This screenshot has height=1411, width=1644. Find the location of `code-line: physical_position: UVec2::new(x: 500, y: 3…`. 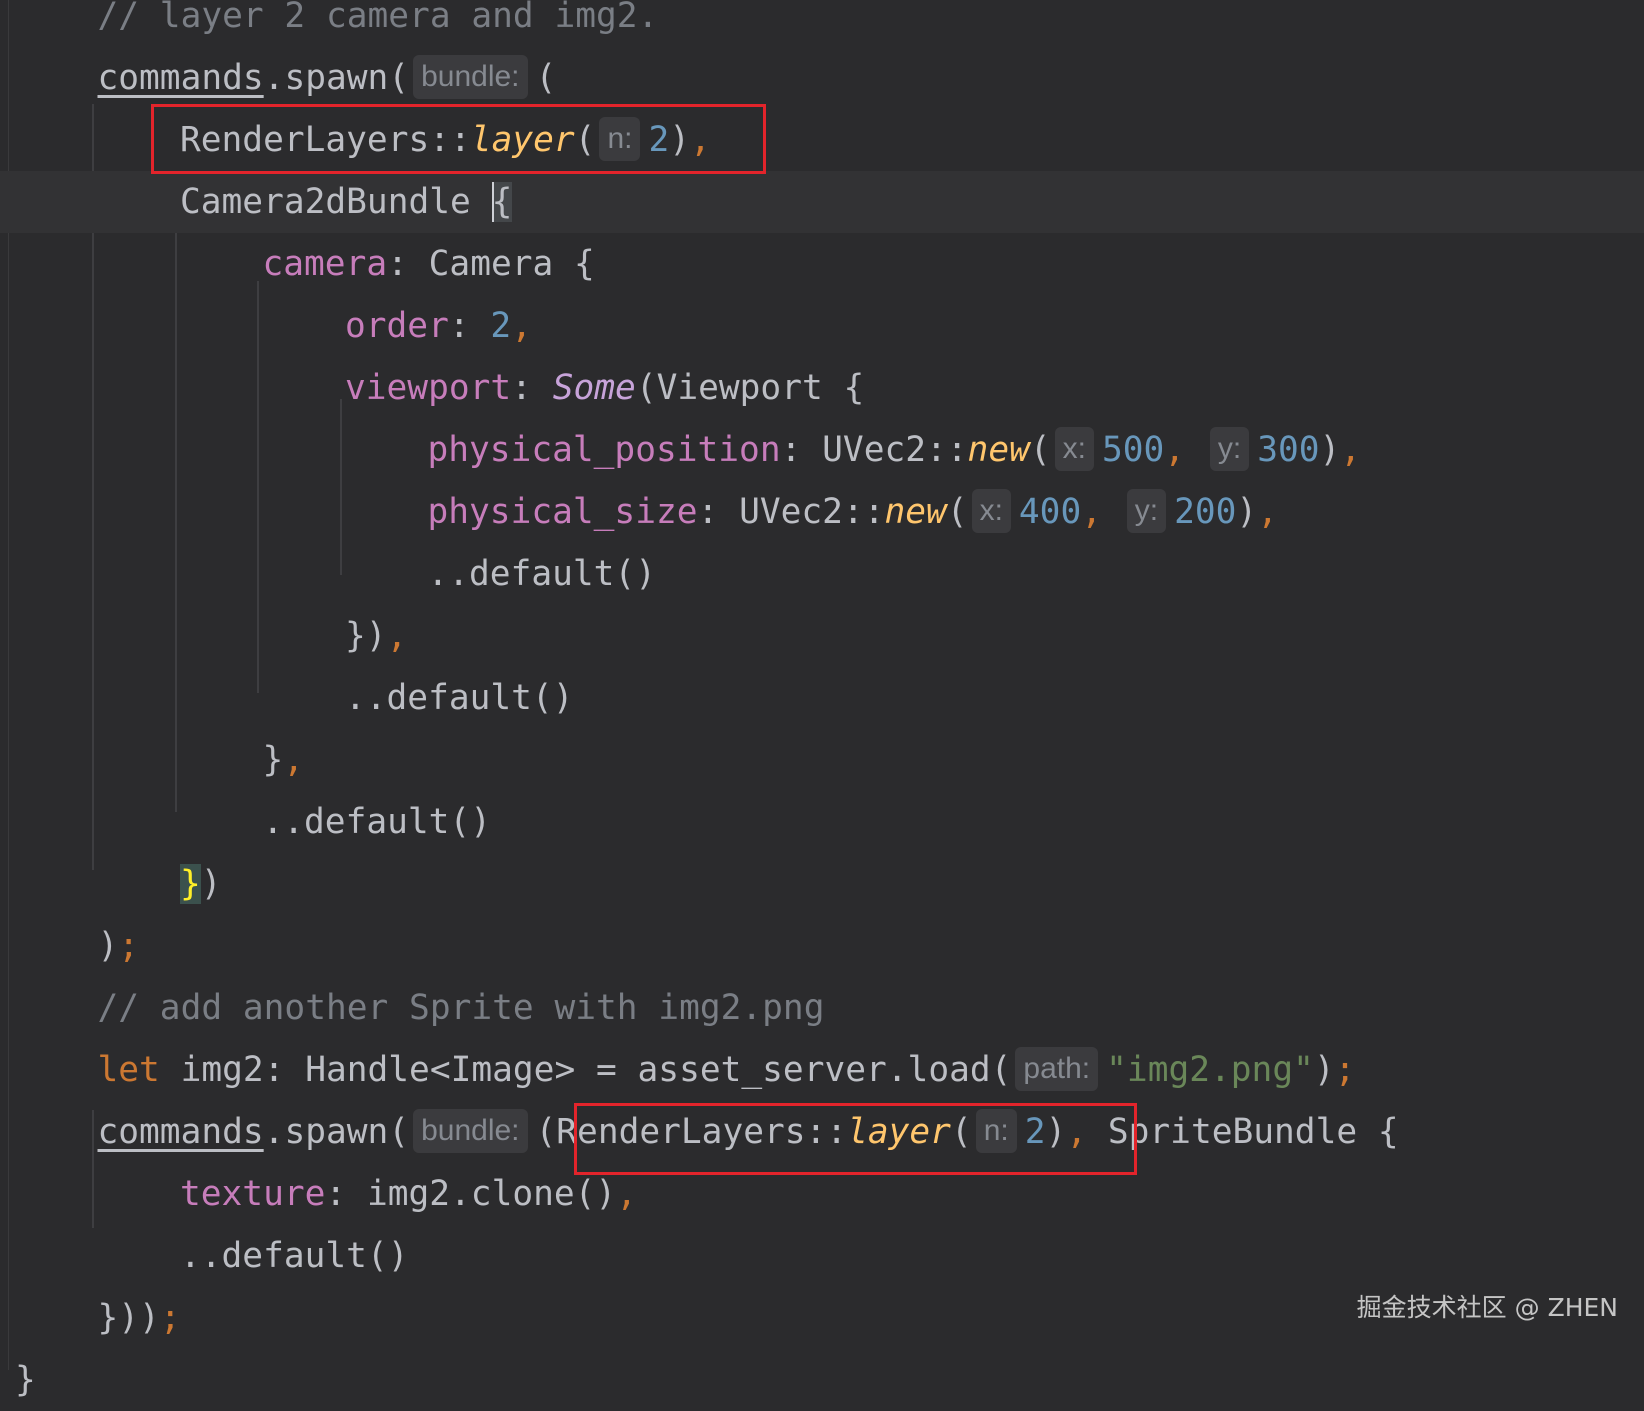

code-line: physical_position: UVec2::new(x: 500, y: 3… is located at coordinates (822, 450).